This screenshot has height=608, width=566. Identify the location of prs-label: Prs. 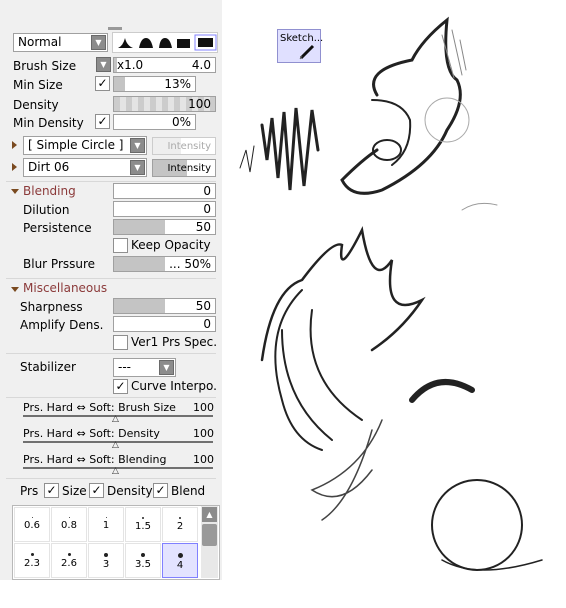
(29, 491).